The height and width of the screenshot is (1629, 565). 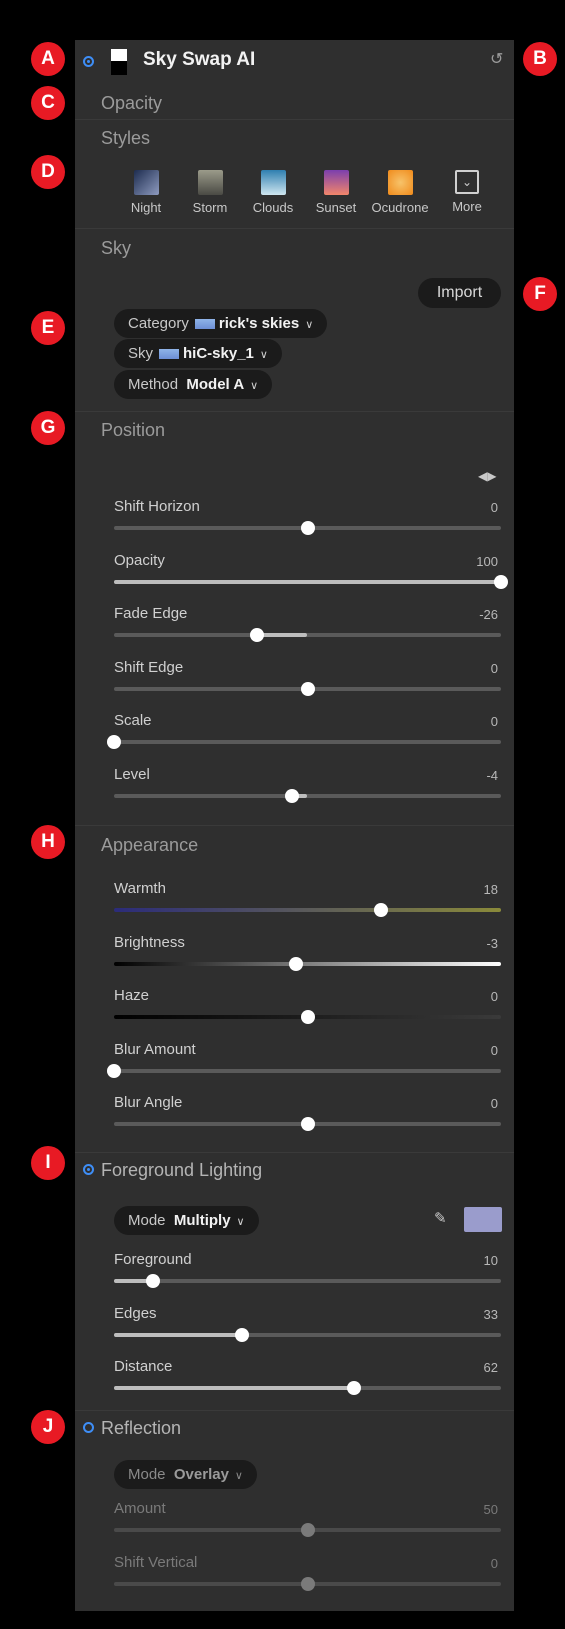 What do you see at coordinates (492, 775) in the screenshot?
I see `slider-value: -4` at bounding box center [492, 775].